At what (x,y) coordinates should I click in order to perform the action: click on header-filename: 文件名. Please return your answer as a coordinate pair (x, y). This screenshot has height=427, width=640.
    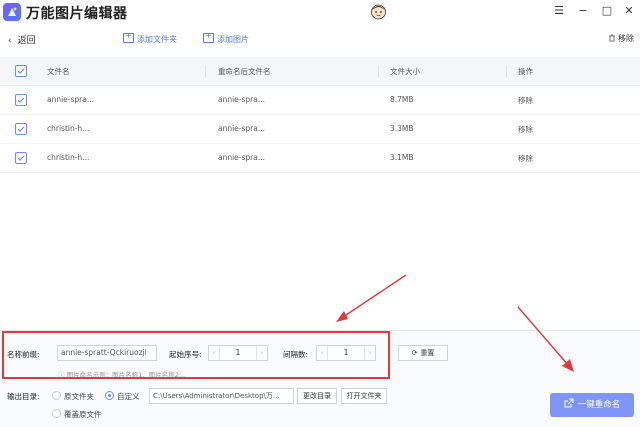
    Looking at the image, I should click on (58, 71).